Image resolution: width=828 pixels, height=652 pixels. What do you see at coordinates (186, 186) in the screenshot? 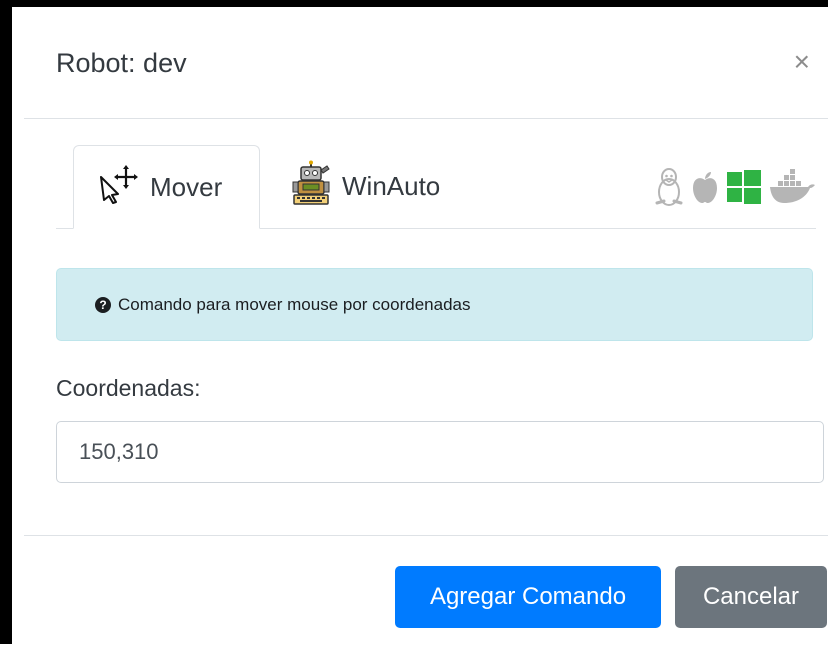
I see `tab-mover-label: Mover` at bounding box center [186, 186].